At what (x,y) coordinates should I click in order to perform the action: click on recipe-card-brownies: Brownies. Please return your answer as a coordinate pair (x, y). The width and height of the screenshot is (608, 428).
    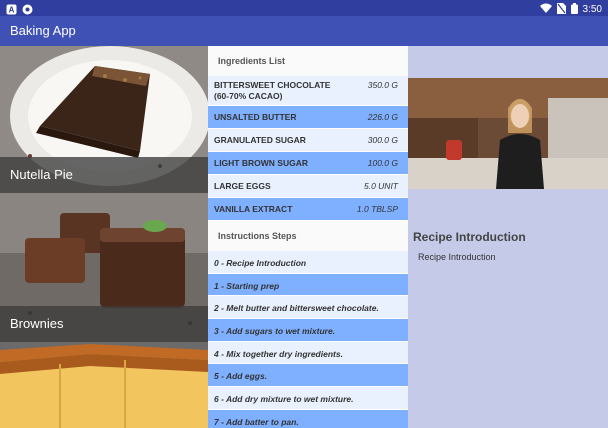
    Looking at the image, I should click on (104, 267).